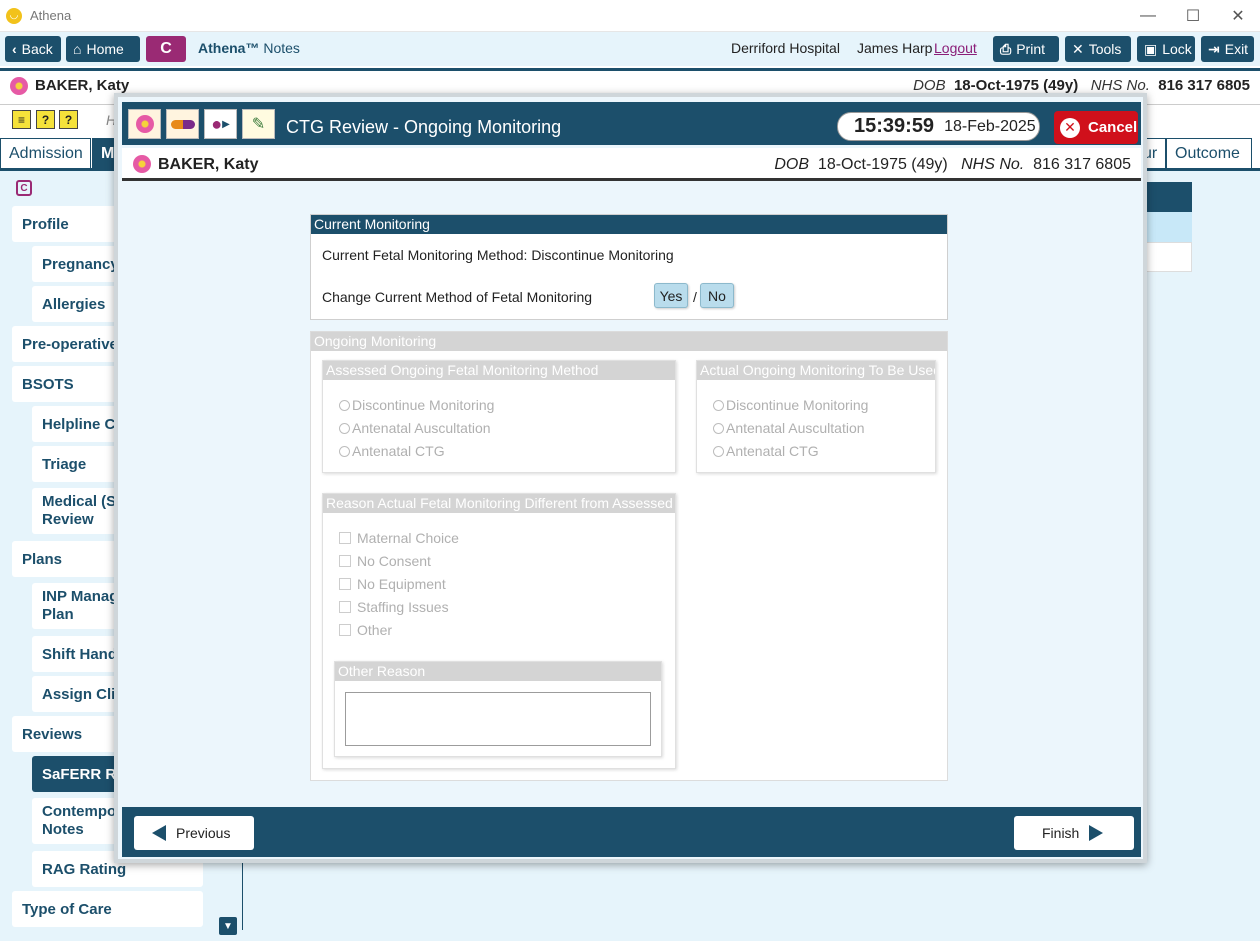  I want to click on option-label: Maternal Choice, so click(408, 538).